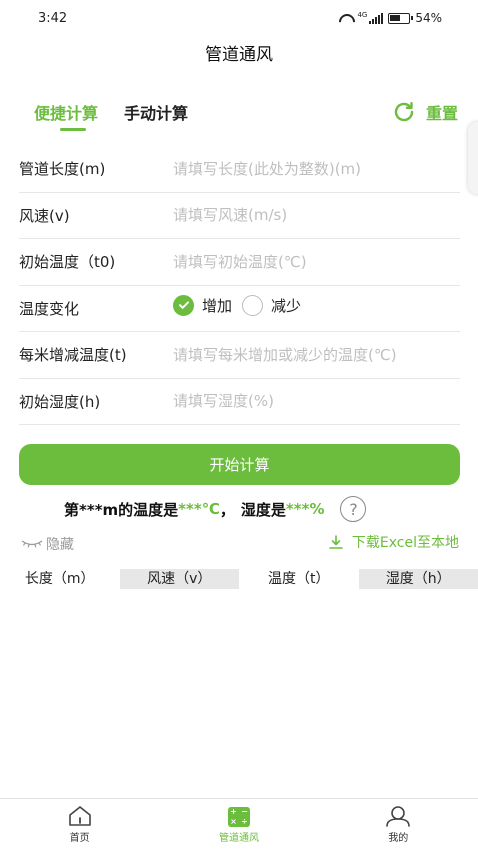 Image resolution: width=478 pixels, height=850 pixels. I want to click on col-header-temperature: 温度（t）, so click(299, 579).